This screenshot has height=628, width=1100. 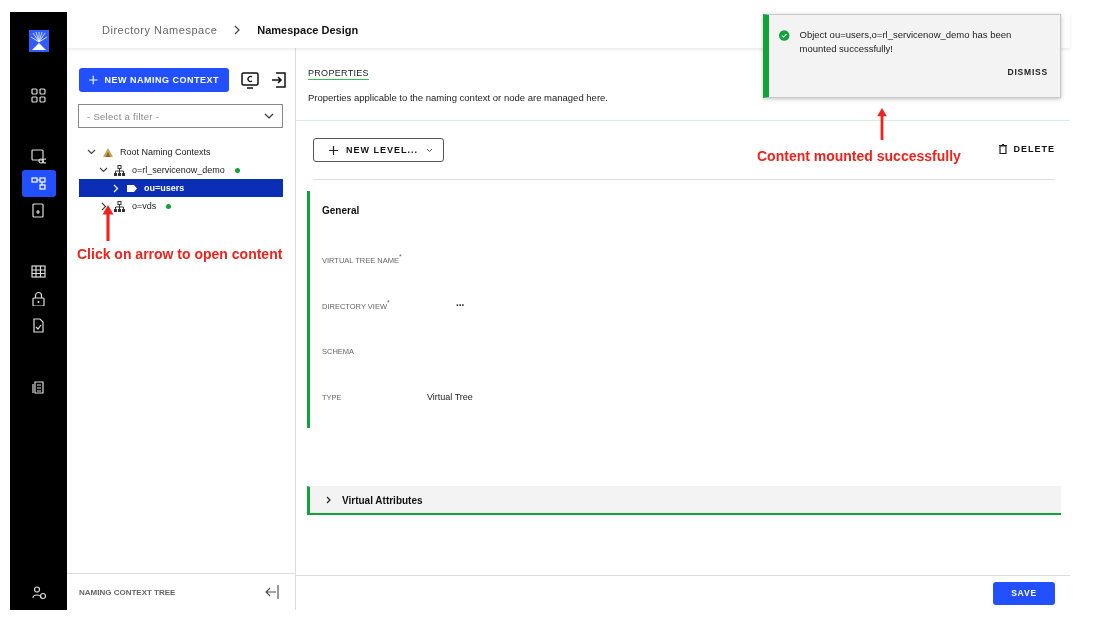 I want to click on monitor-refresh-icon, so click(x=250, y=80).